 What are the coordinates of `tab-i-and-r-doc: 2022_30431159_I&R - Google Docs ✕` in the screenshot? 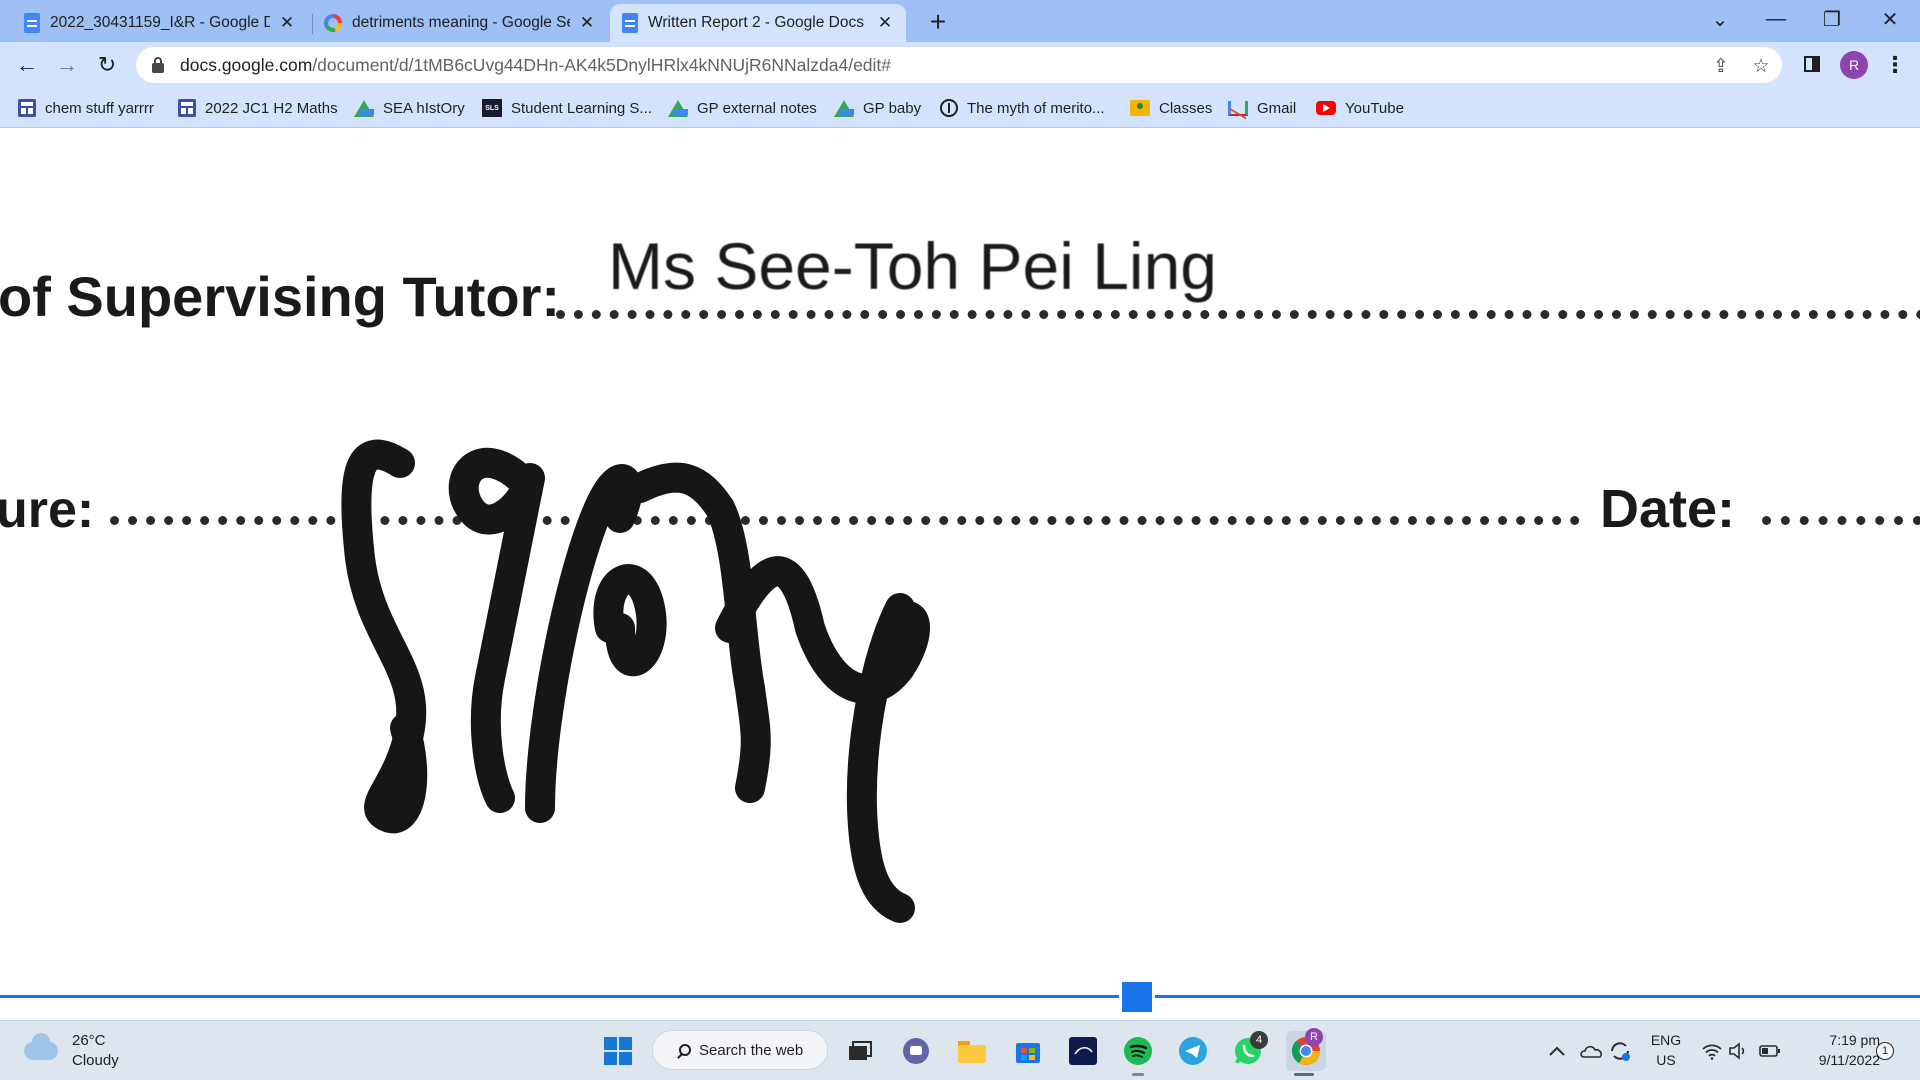 It's located at (160, 23).